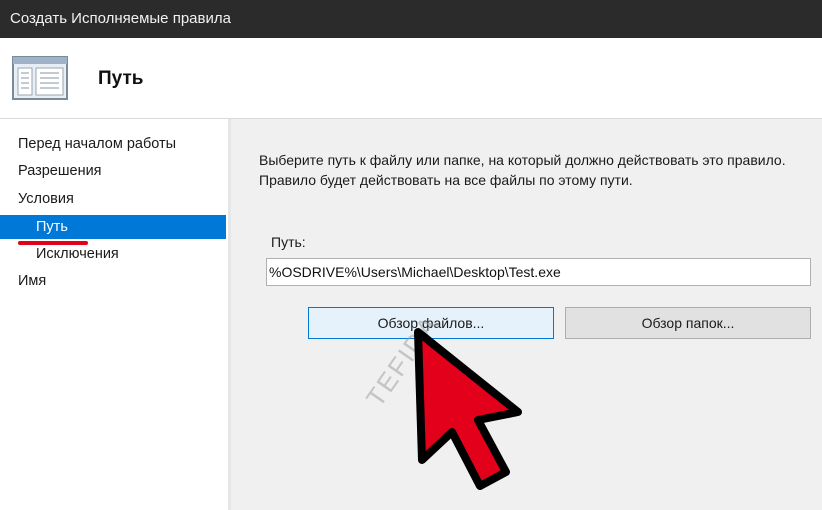  What do you see at coordinates (113, 171) in the screenshot?
I see `sidebar-item-permissions: Разрешения` at bounding box center [113, 171].